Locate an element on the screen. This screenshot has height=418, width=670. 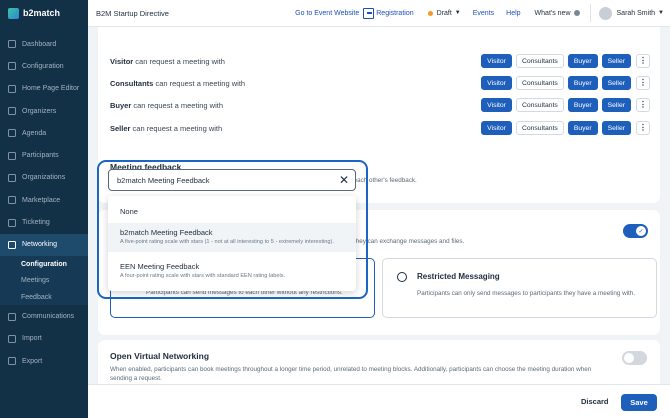
sidebar-item-agenda: Agenda is located at coordinates (44, 133).